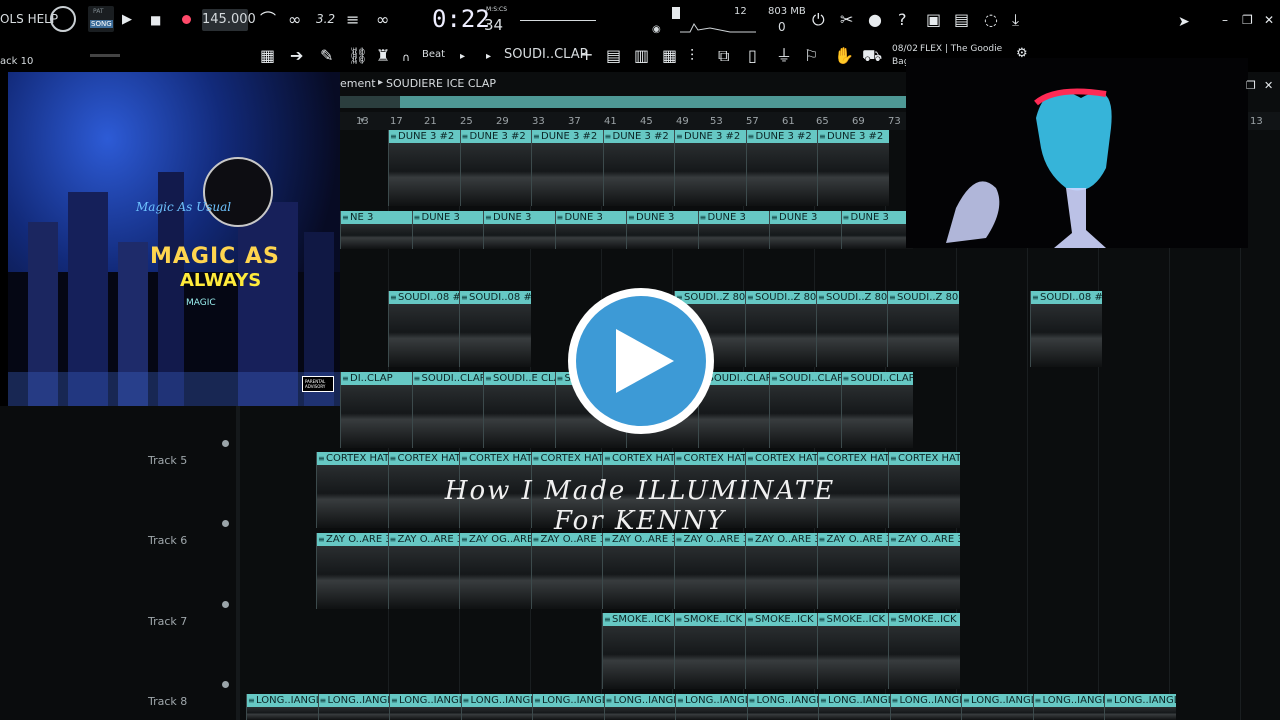 The width and height of the screenshot is (1280, 720). Describe the element at coordinates (811, 56) in the screenshot. I see `tempo-tap-icon: ⚐` at that location.